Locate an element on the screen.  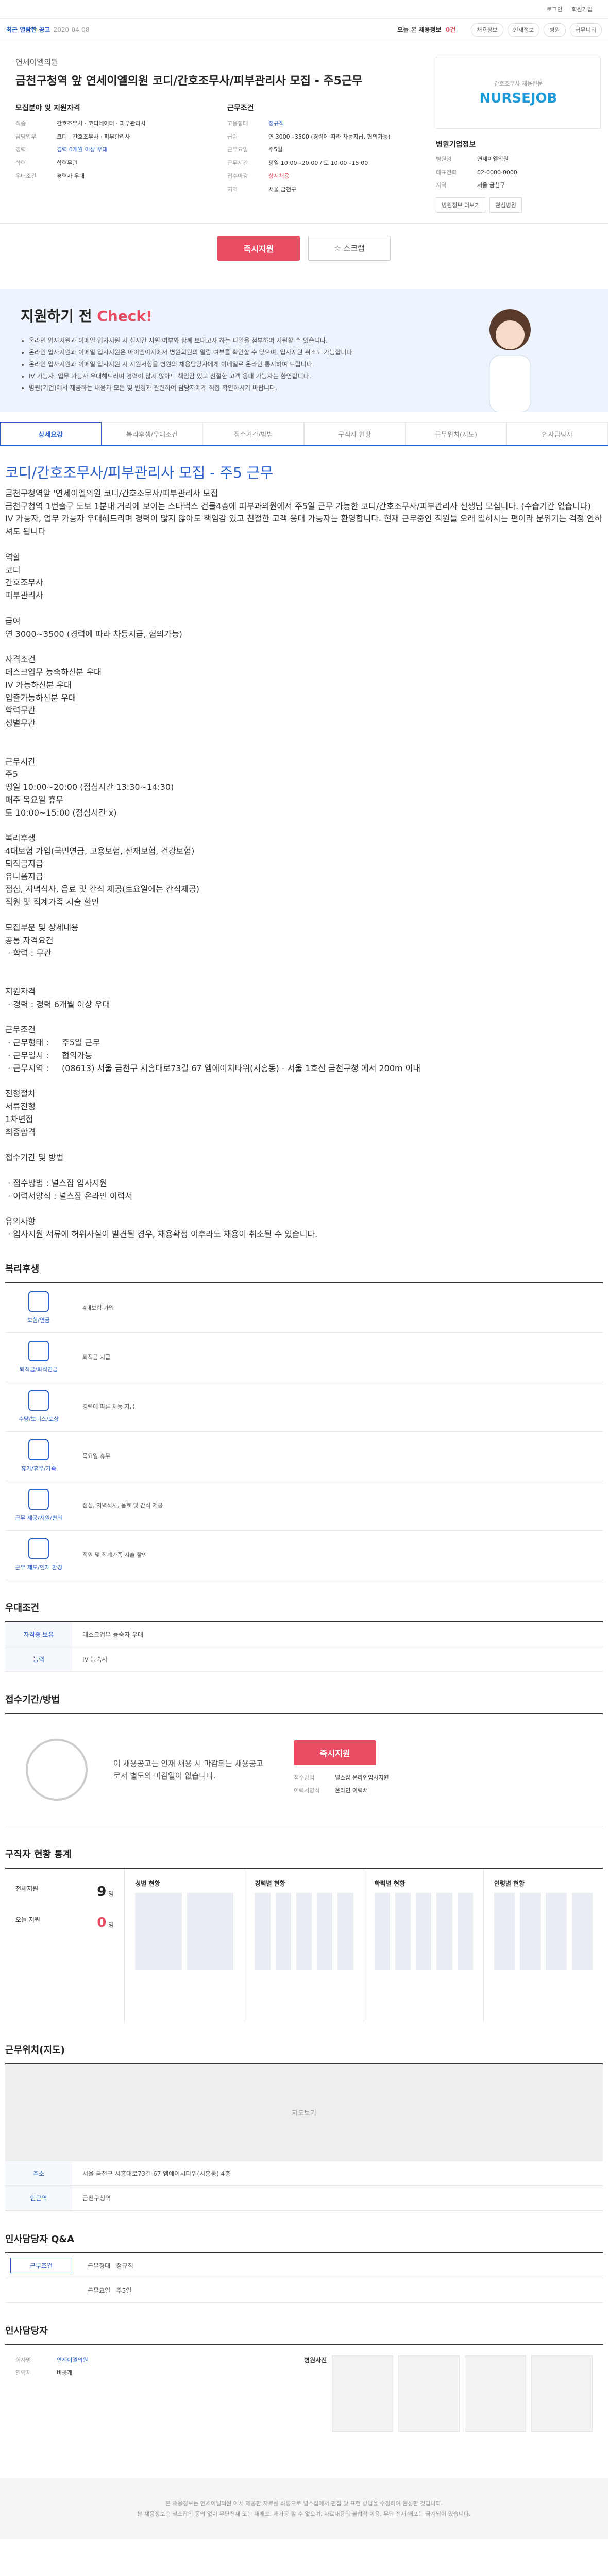
hospital-more-button: 병원정보 더보기 is located at coordinates (461, 205).